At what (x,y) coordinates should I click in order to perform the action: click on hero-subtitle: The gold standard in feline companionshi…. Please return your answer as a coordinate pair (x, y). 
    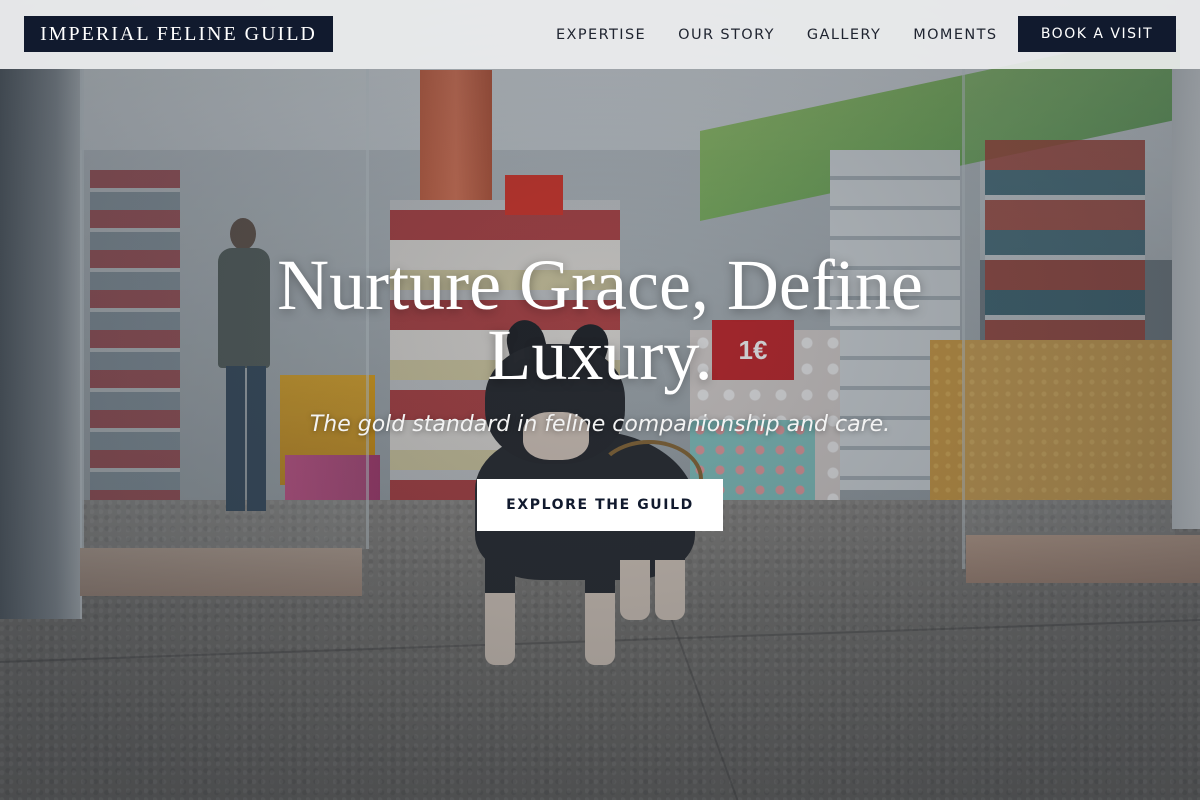
    Looking at the image, I should click on (600, 424).